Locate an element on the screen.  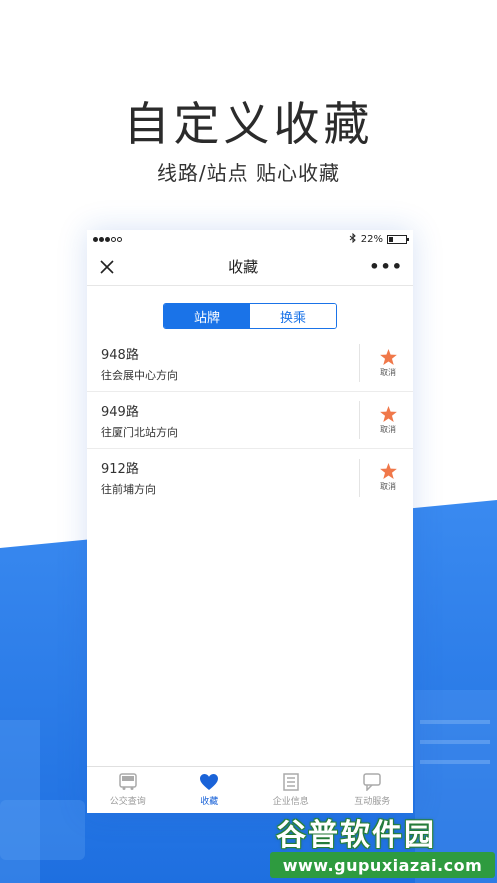
list-item: 948路 往会展中心方向 取消 is located at coordinates (250, 363).